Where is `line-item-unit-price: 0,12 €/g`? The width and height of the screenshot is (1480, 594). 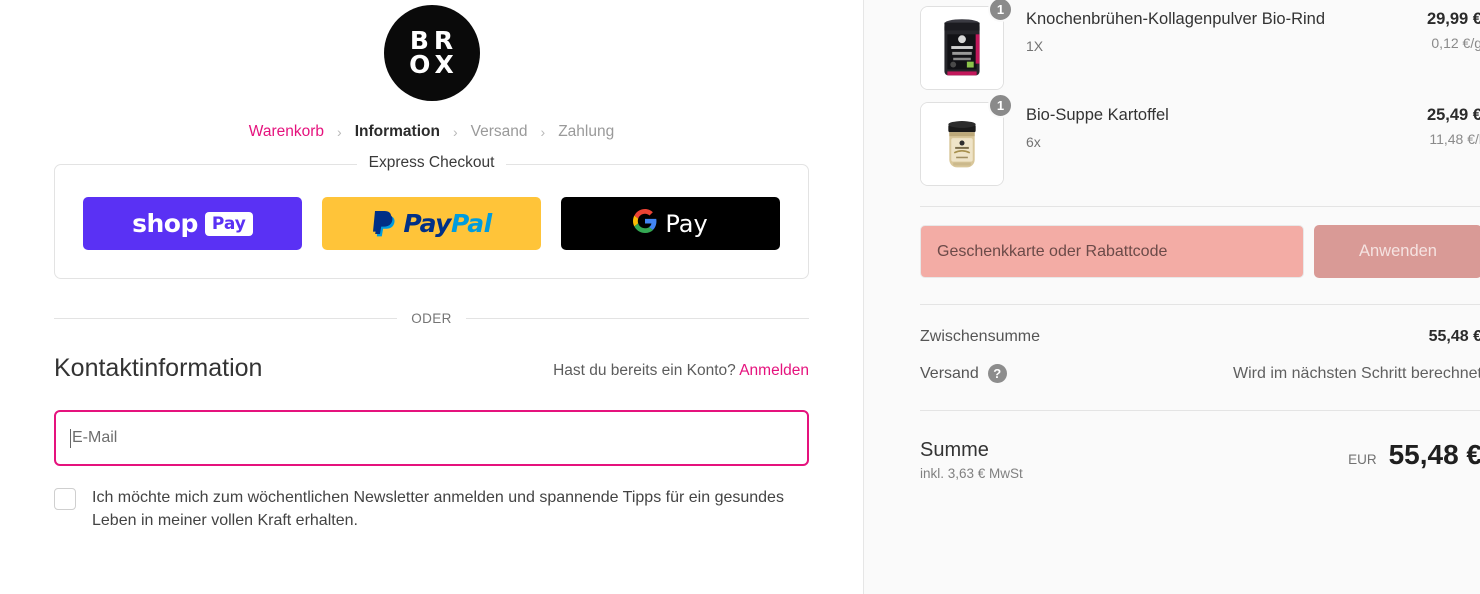
line-item-unit-price: 0,12 €/g is located at coordinates (1455, 43).